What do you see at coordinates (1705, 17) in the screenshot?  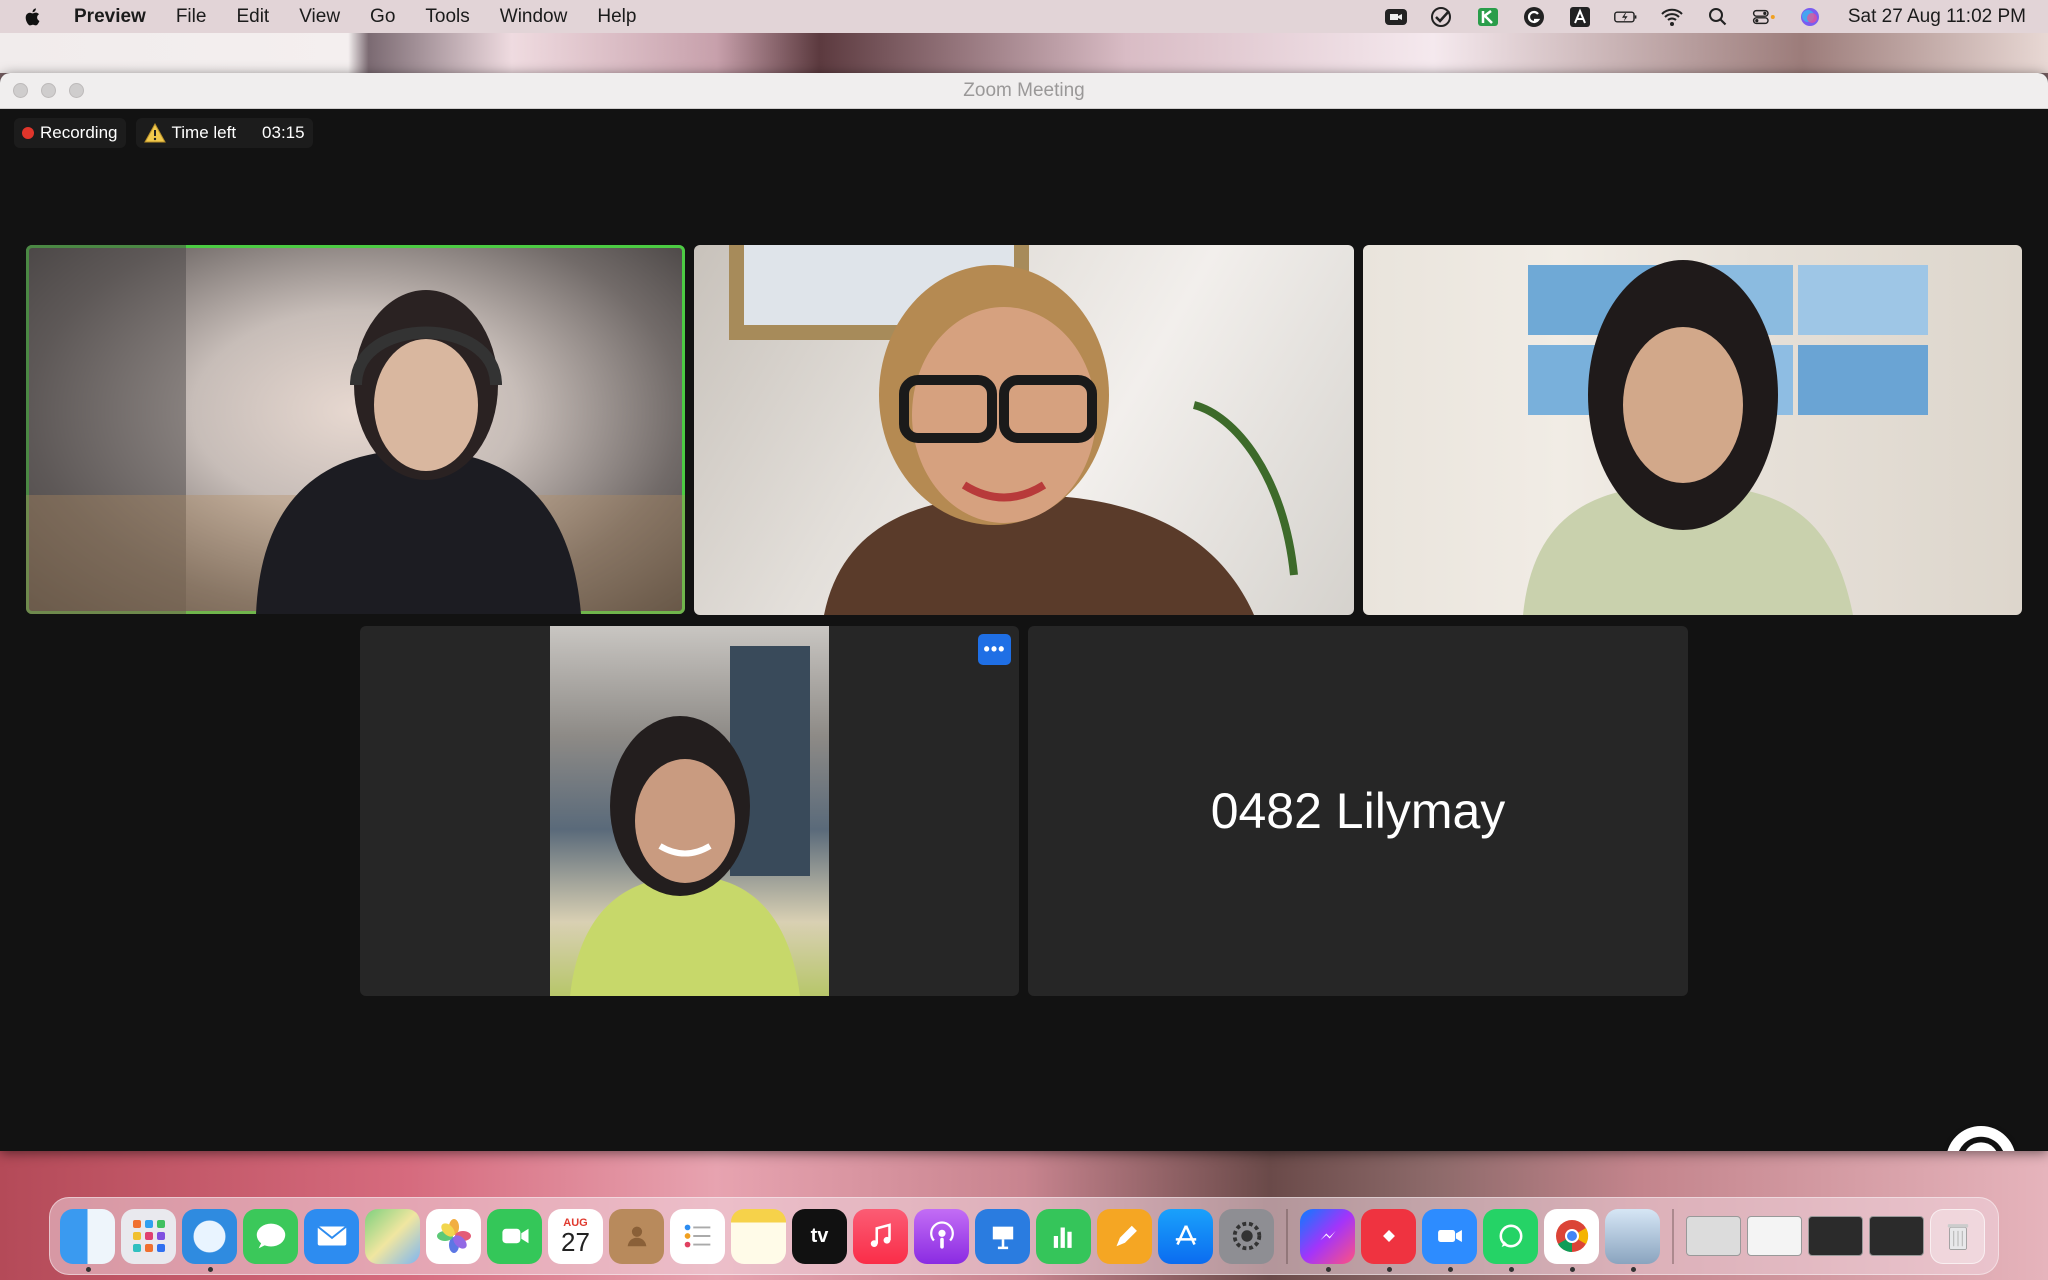 I see `status-area: Sat 27 Aug 11:02 PM` at bounding box center [1705, 17].